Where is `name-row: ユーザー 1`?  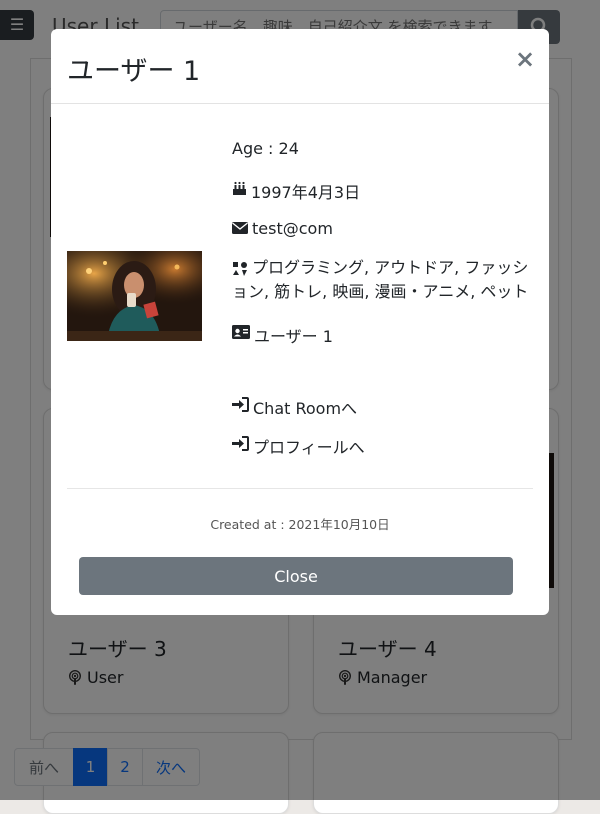 name-row: ユーザー 1 is located at coordinates (282, 335).